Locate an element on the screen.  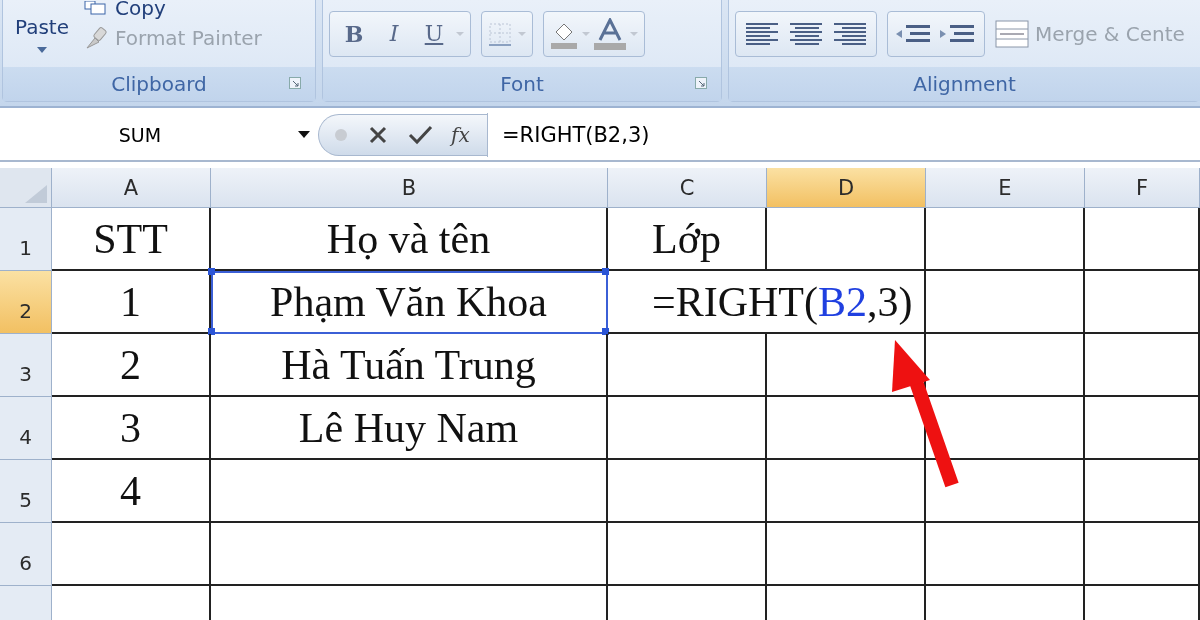
cancel-icon is located at coordinates (378, 135).